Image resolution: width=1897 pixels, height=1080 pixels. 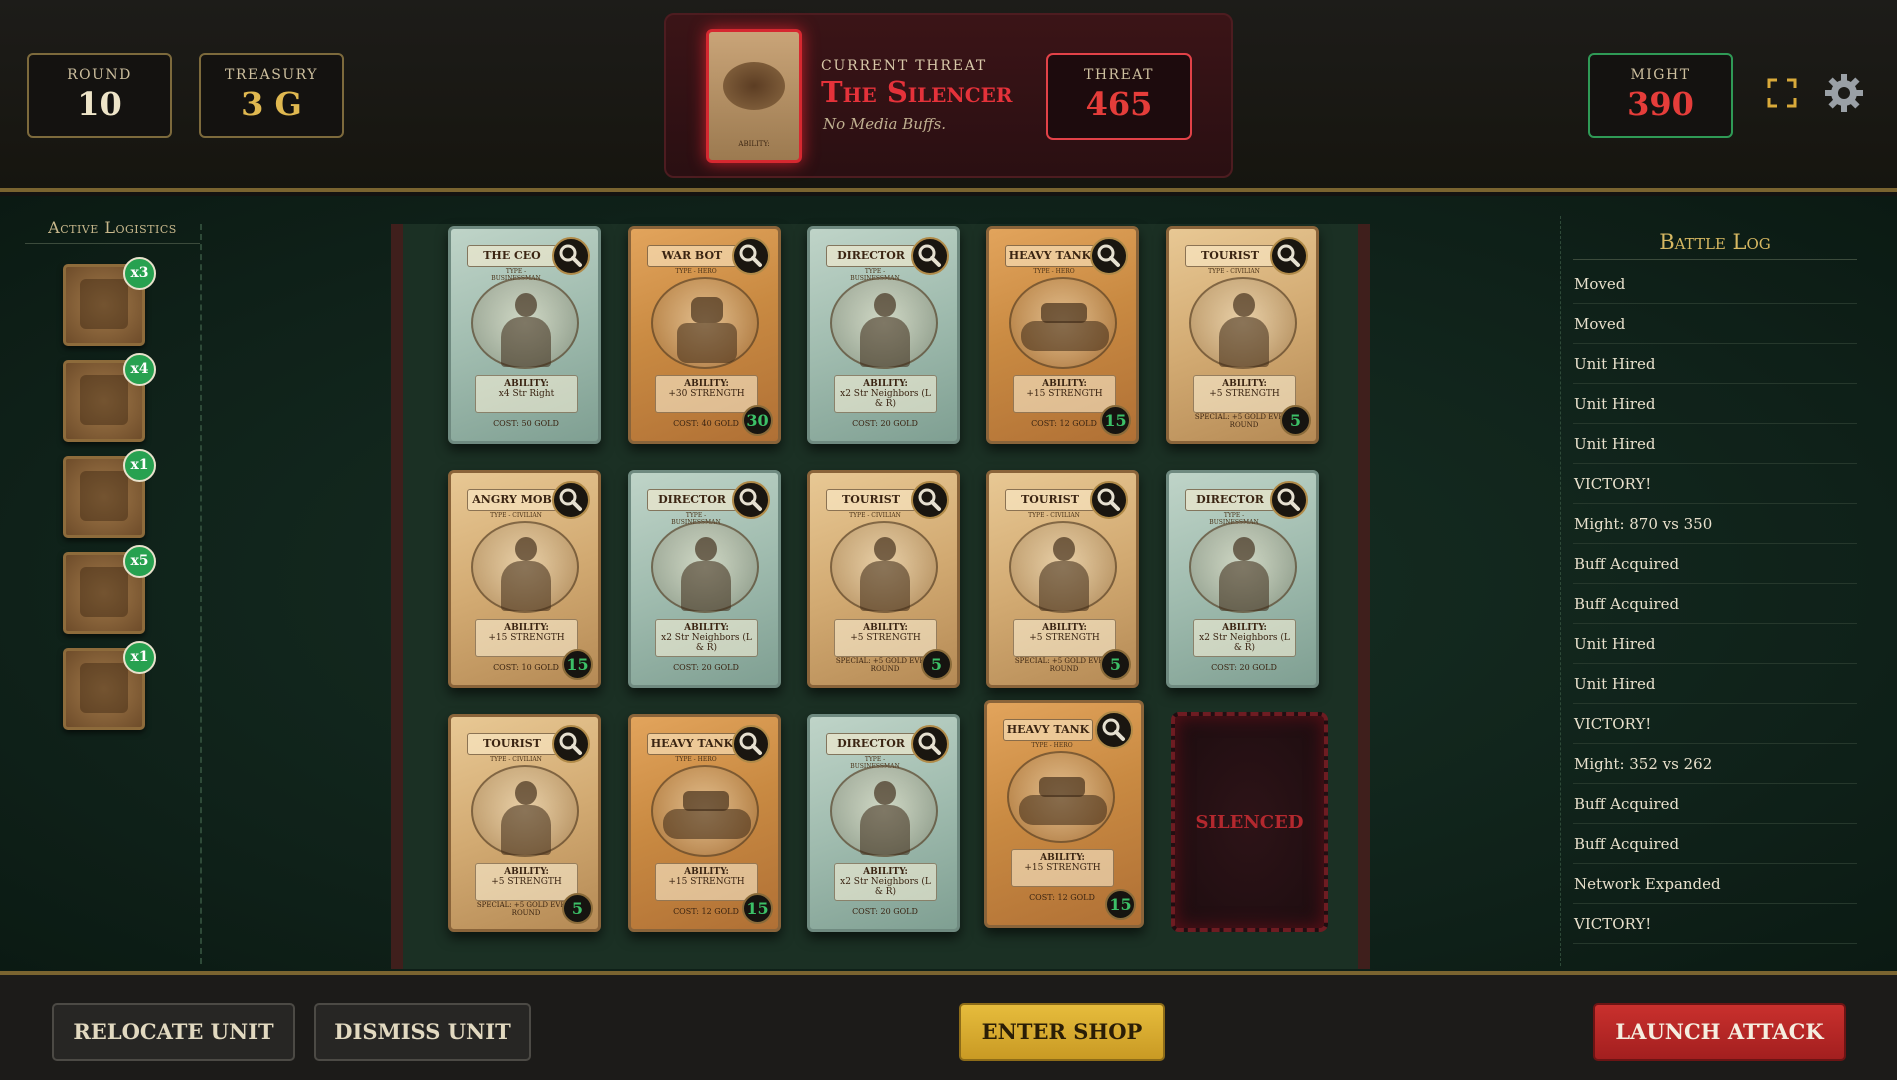 What do you see at coordinates (104, 496) in the screenshot?
I see `money-bag-icon` at bounding box center [104, 496].